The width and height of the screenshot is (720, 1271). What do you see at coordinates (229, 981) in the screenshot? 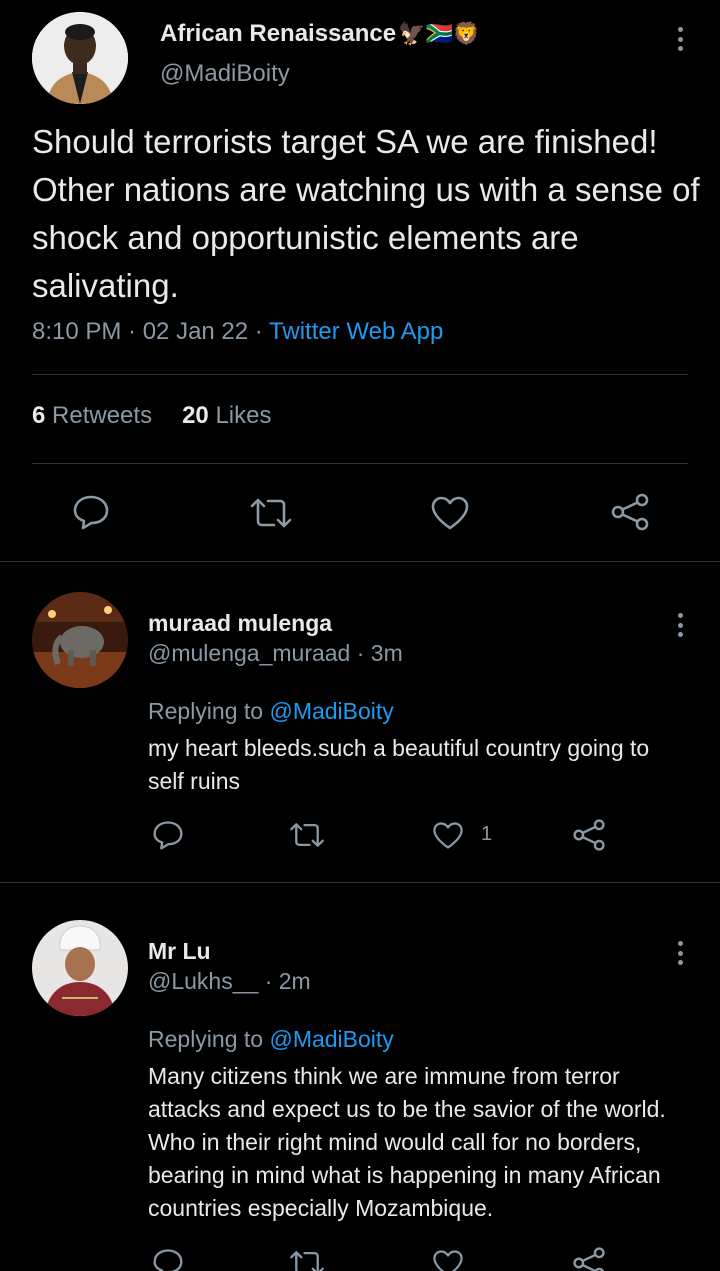
I see `reply-author-handle: @Lukhs__ · 2m` at bounding box center [229, 981].